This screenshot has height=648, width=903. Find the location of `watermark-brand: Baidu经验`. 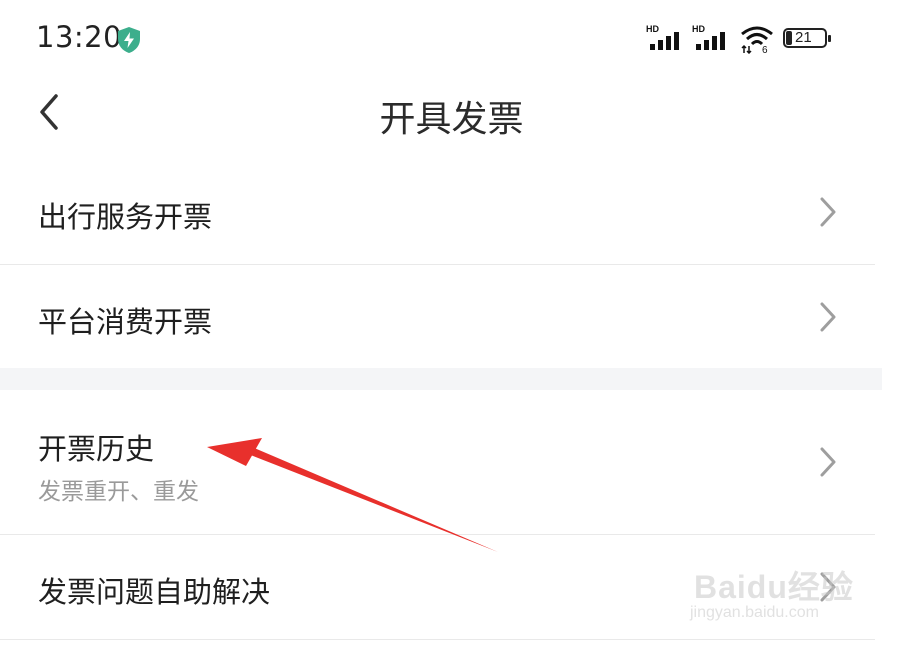

watermark-brand: Baidu经验 is located at coordinates (774, 587).